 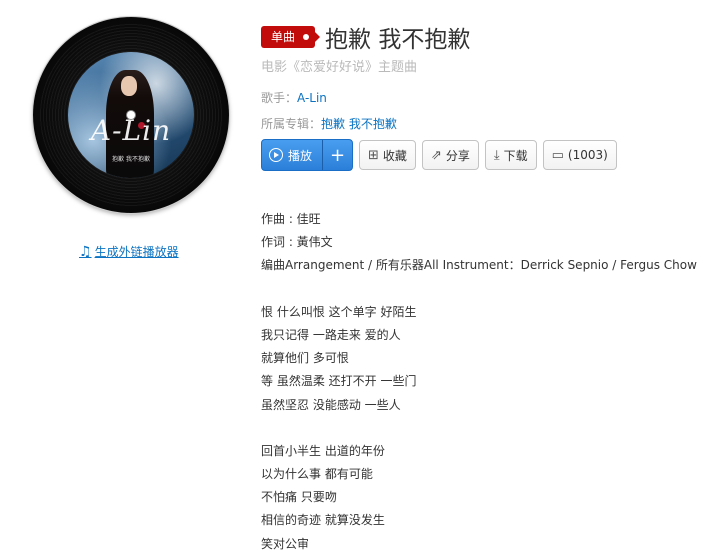 I want to click on lyric-line: 以为什么事 都有可能, so click(x=317, y=474).